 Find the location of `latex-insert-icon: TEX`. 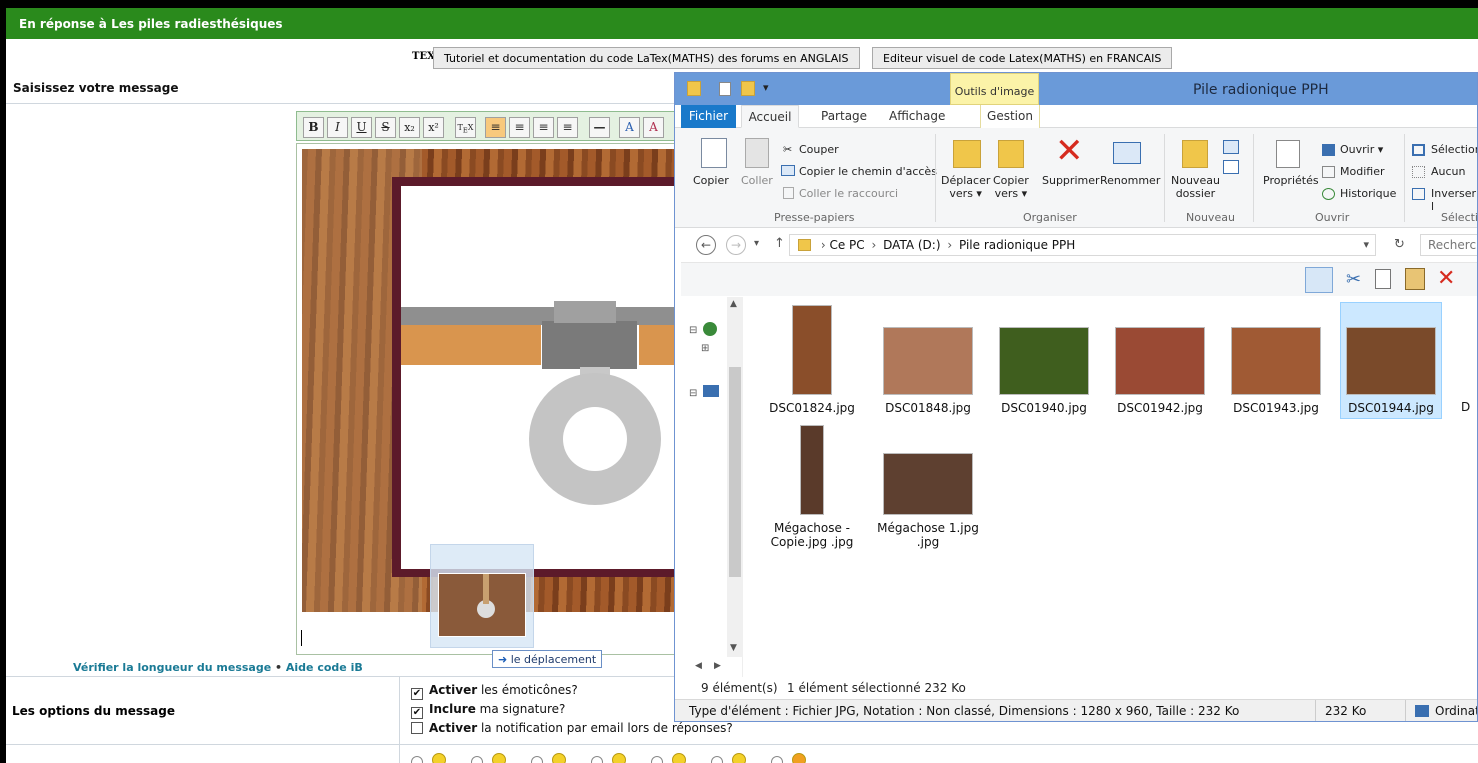

latex-insert-icon: TEX is located at coordinates (465, 127).